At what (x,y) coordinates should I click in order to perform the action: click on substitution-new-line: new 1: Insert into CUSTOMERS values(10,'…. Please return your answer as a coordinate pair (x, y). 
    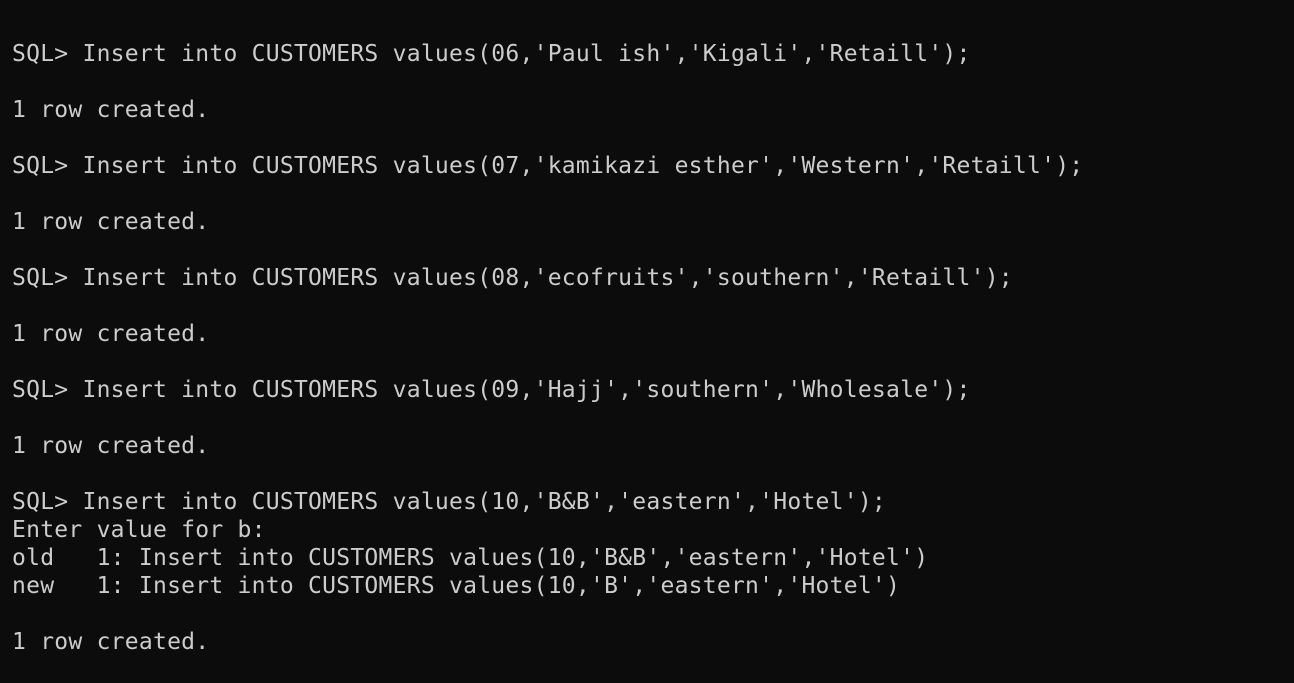
    Looking at the image, I should click on (456, 586).